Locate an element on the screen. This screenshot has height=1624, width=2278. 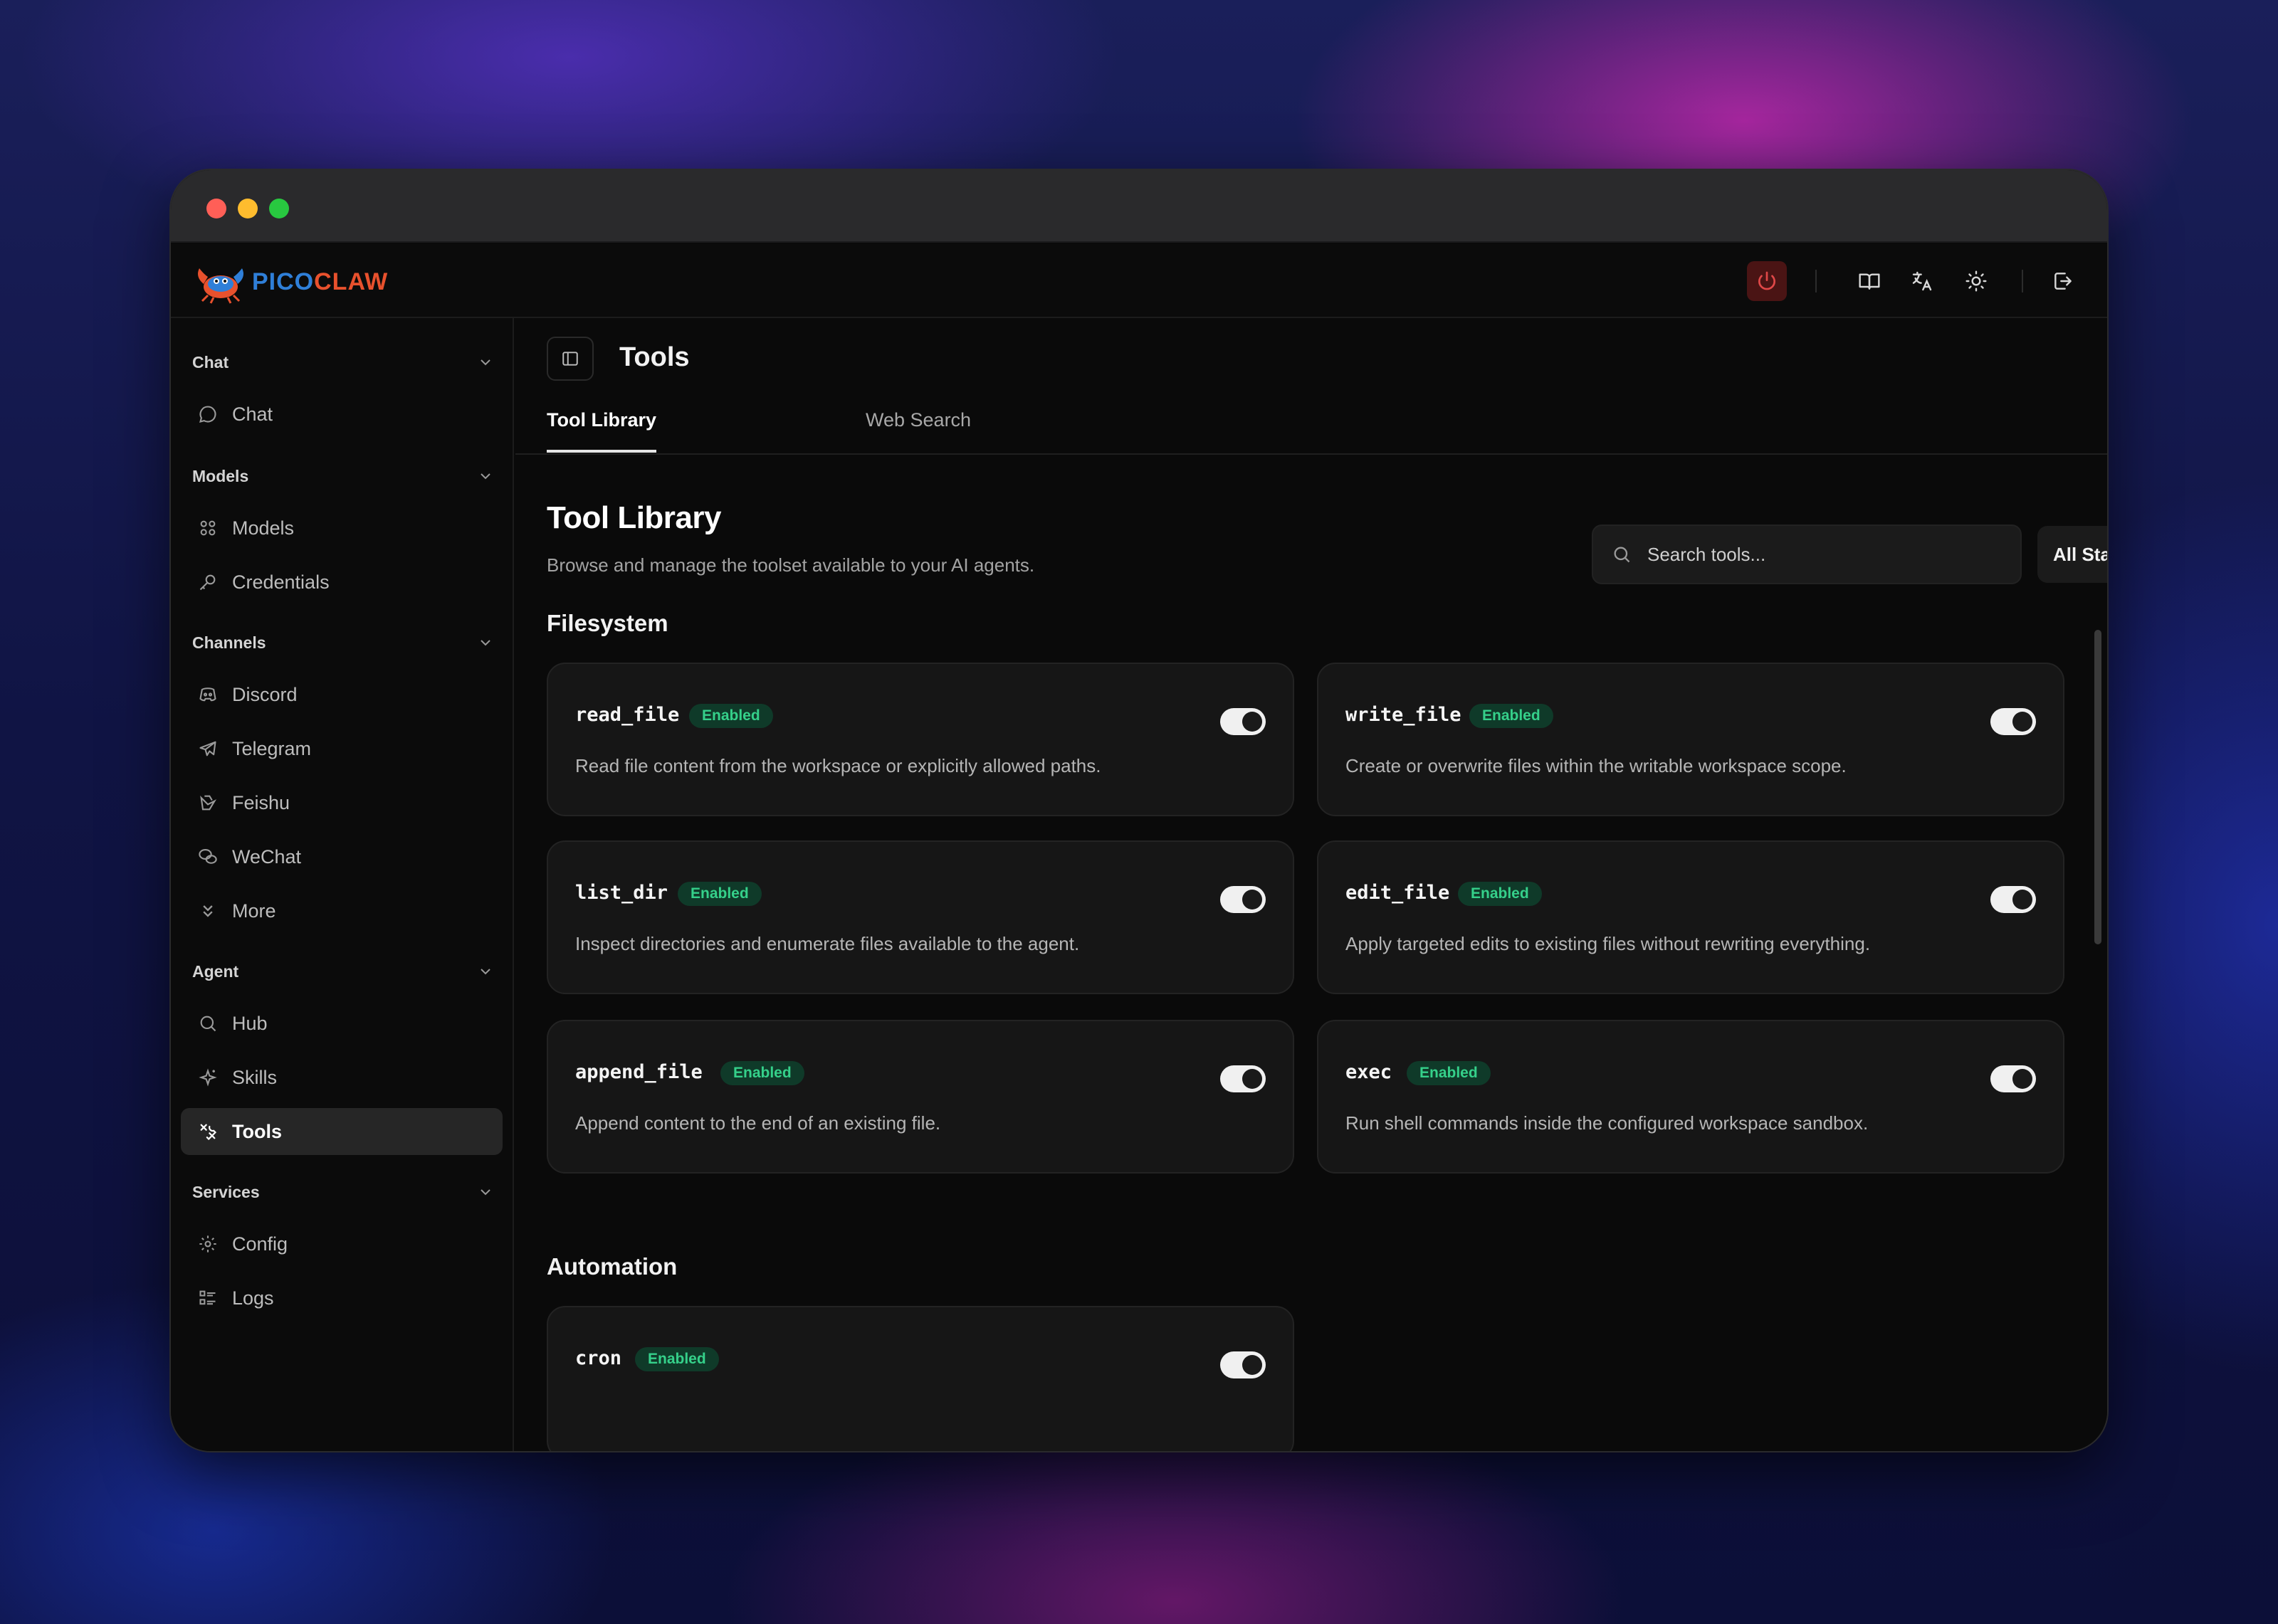
sidebar-item-credentials: Credentials is located at coordinates (342, 582).